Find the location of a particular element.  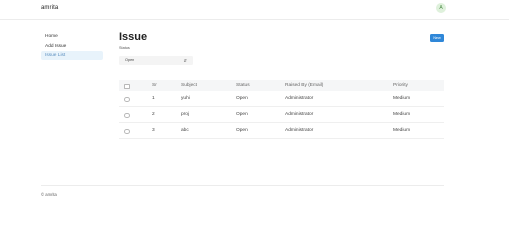

row-subject: abc is located at coordinates (185, 130).